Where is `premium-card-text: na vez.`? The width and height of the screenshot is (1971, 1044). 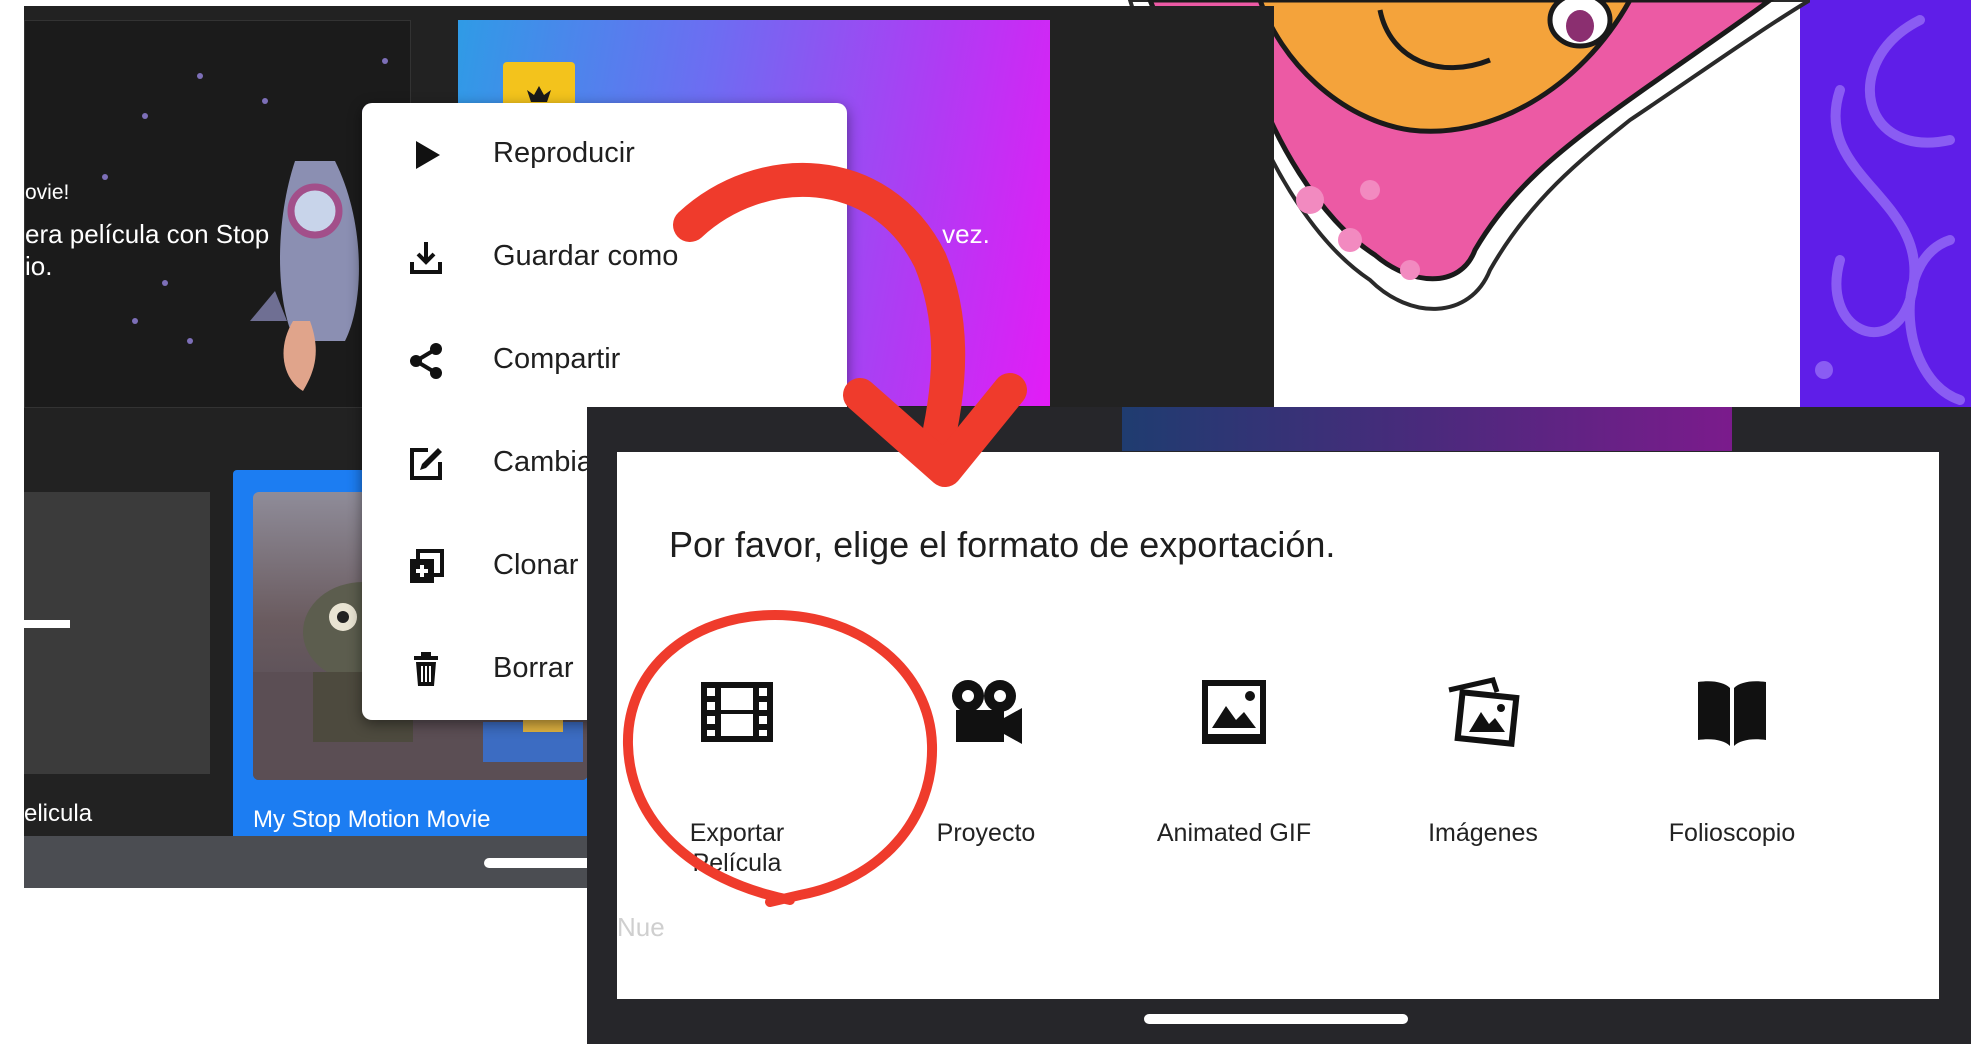 premium-card-text: na vez. is located at coordinates (948, 234).